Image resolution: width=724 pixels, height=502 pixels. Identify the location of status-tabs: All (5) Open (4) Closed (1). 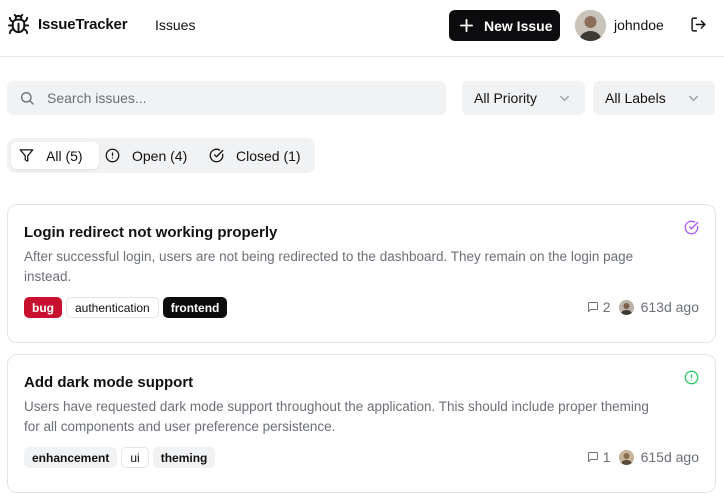
(161, 155).